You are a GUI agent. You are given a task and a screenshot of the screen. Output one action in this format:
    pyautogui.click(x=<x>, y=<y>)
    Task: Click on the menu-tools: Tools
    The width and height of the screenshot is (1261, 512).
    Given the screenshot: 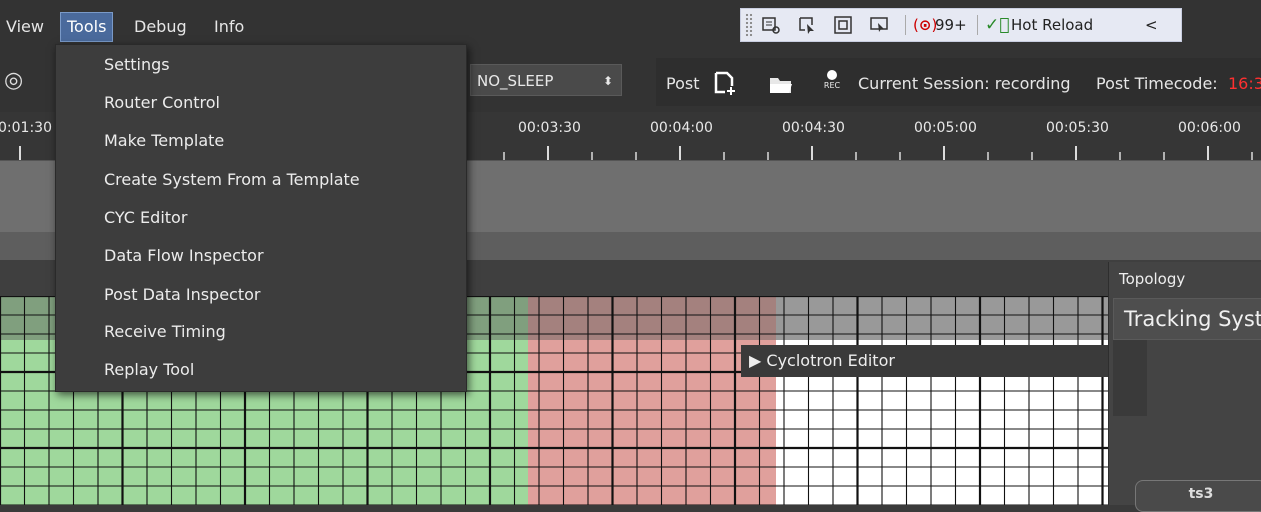 What is the action you would take?
    pyautogui.click(x=87, y=27)
    